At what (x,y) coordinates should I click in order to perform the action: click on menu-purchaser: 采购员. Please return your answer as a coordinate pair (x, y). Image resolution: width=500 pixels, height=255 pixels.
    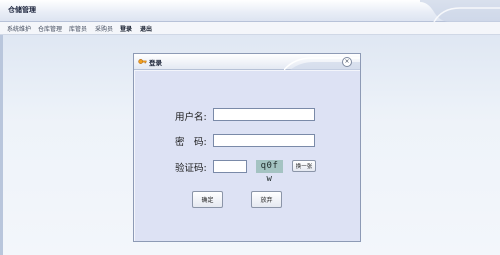
    Looking at the image, I should click on (104, 28).